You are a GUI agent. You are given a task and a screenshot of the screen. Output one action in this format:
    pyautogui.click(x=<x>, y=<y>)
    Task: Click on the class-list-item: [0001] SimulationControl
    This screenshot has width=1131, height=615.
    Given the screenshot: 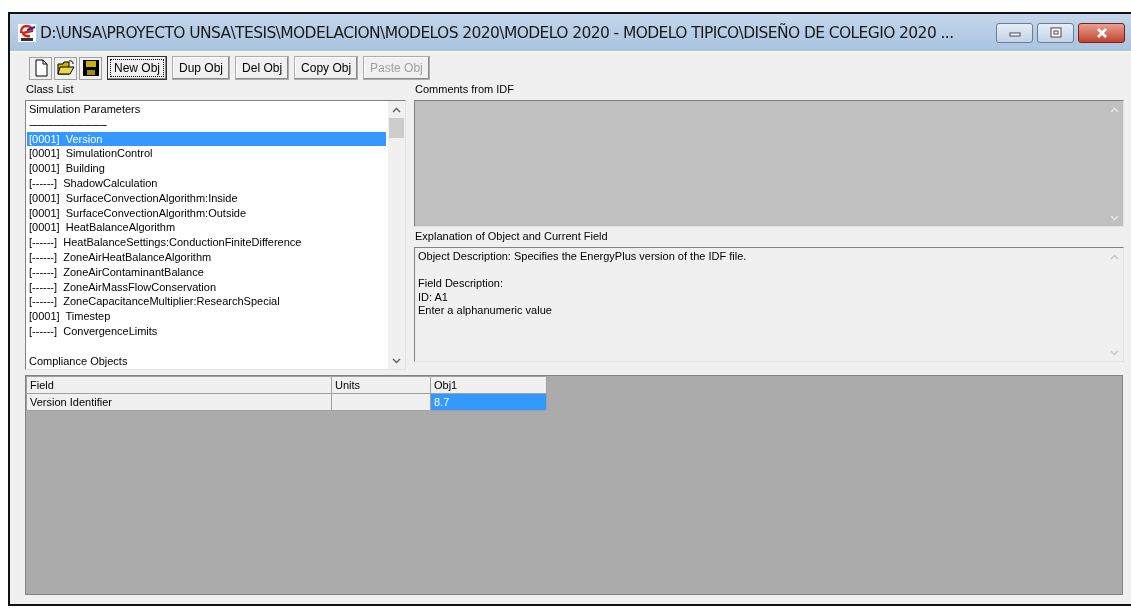 What is the action you would take?
    pyautogui.click(x=207, y=154)
    